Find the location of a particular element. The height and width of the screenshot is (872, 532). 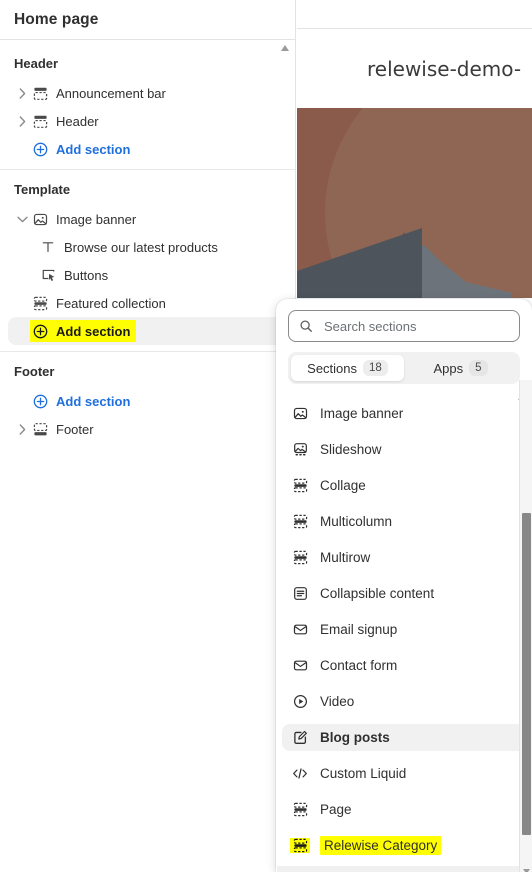

sidebar-item-footer: Footer is located at coordinates (147, 429).